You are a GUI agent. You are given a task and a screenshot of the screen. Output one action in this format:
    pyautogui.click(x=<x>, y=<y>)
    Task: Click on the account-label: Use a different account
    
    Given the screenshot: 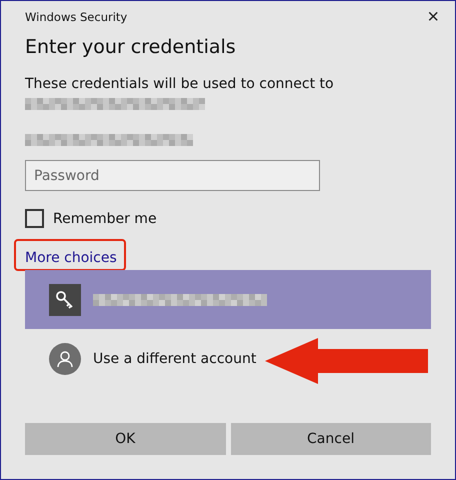 What is the action you would take?
    pyautogui.click(x=174, y=358)
    